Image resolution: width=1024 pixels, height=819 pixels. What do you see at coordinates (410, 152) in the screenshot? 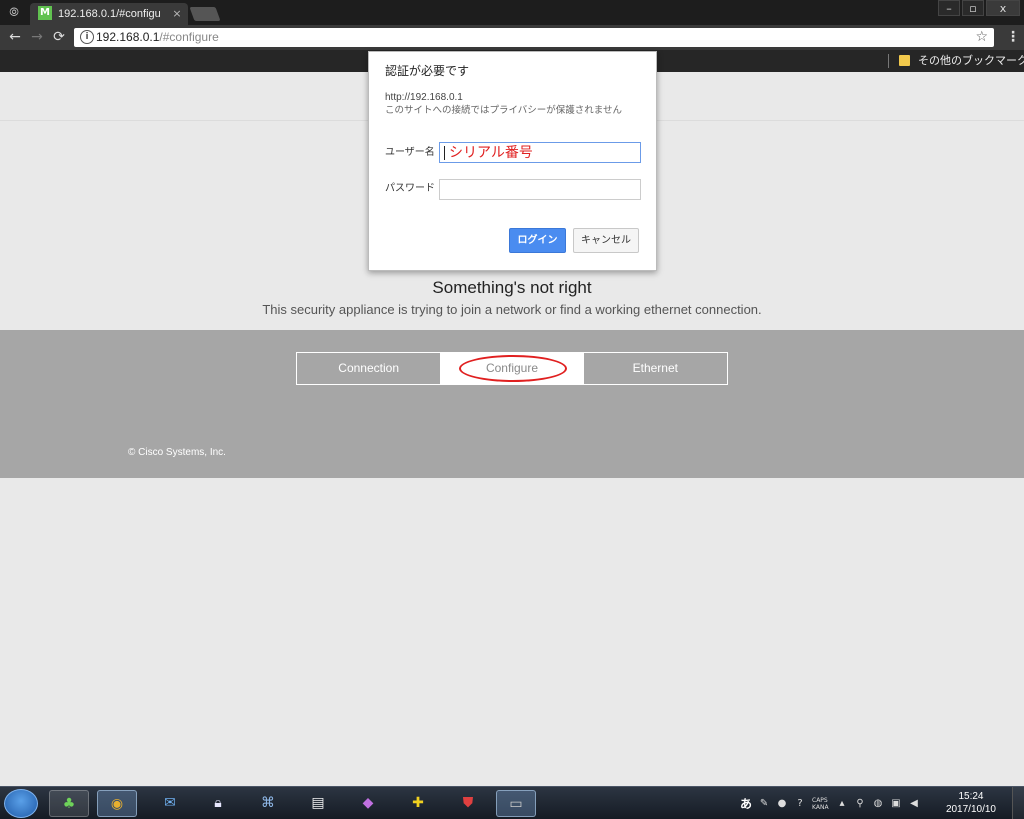
I see `username-label: ユーザー名` at bounding box center [410, 152].